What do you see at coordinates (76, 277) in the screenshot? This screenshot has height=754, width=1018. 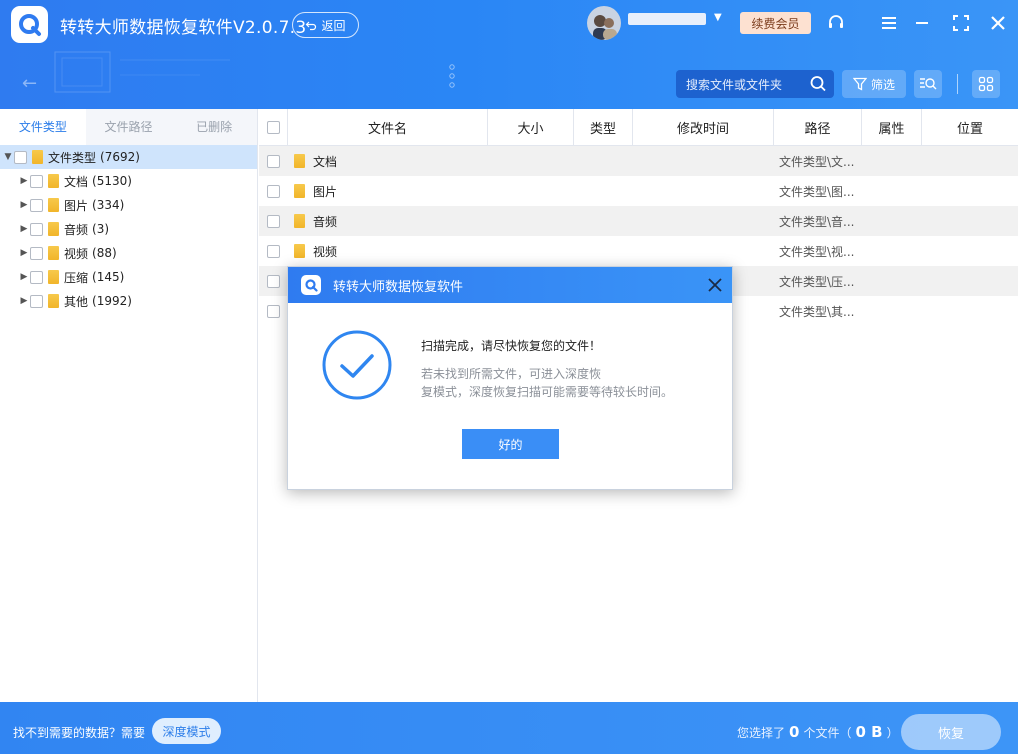 I see `tree-item-label: 压缩` at bounding box center [76, 277].